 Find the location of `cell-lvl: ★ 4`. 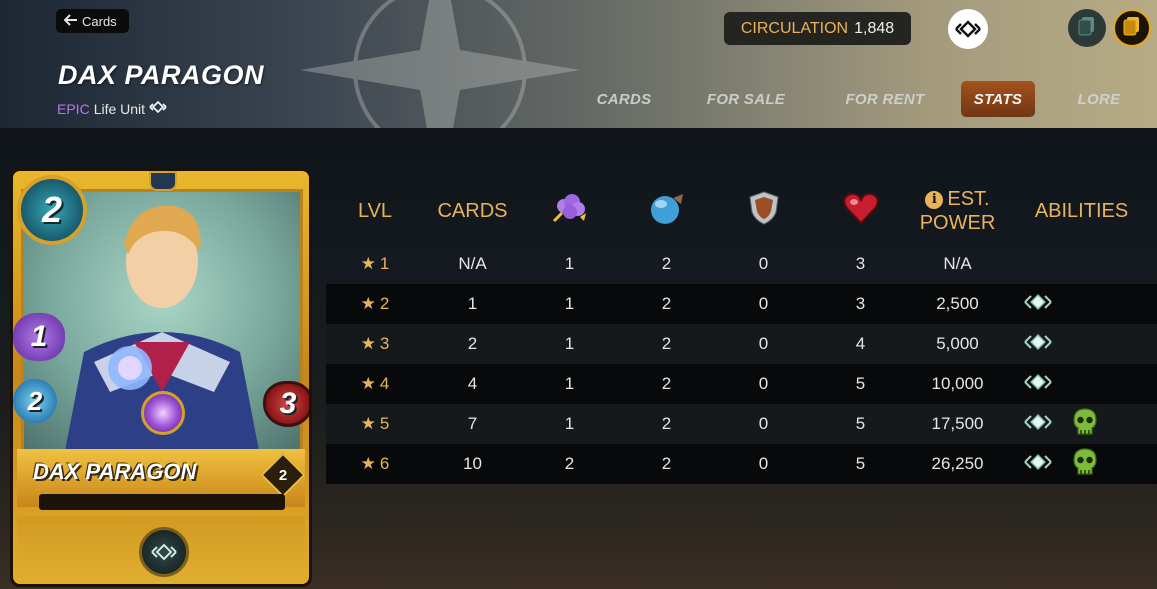

cell-lvl: ★ 4 is located at coordinates (375, 384).